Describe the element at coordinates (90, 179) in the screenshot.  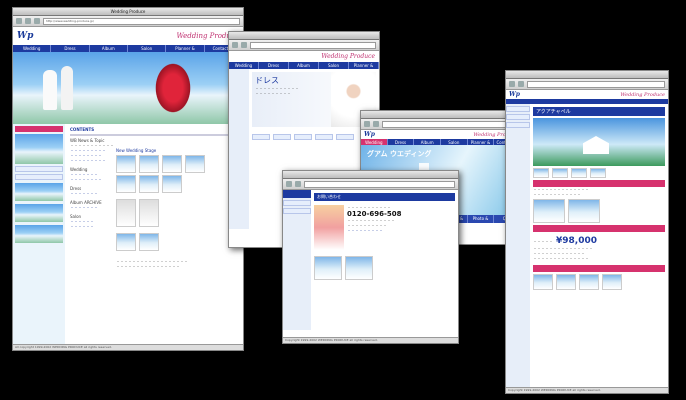
I see `wedding-link: ・・・・・・・・` at that location.